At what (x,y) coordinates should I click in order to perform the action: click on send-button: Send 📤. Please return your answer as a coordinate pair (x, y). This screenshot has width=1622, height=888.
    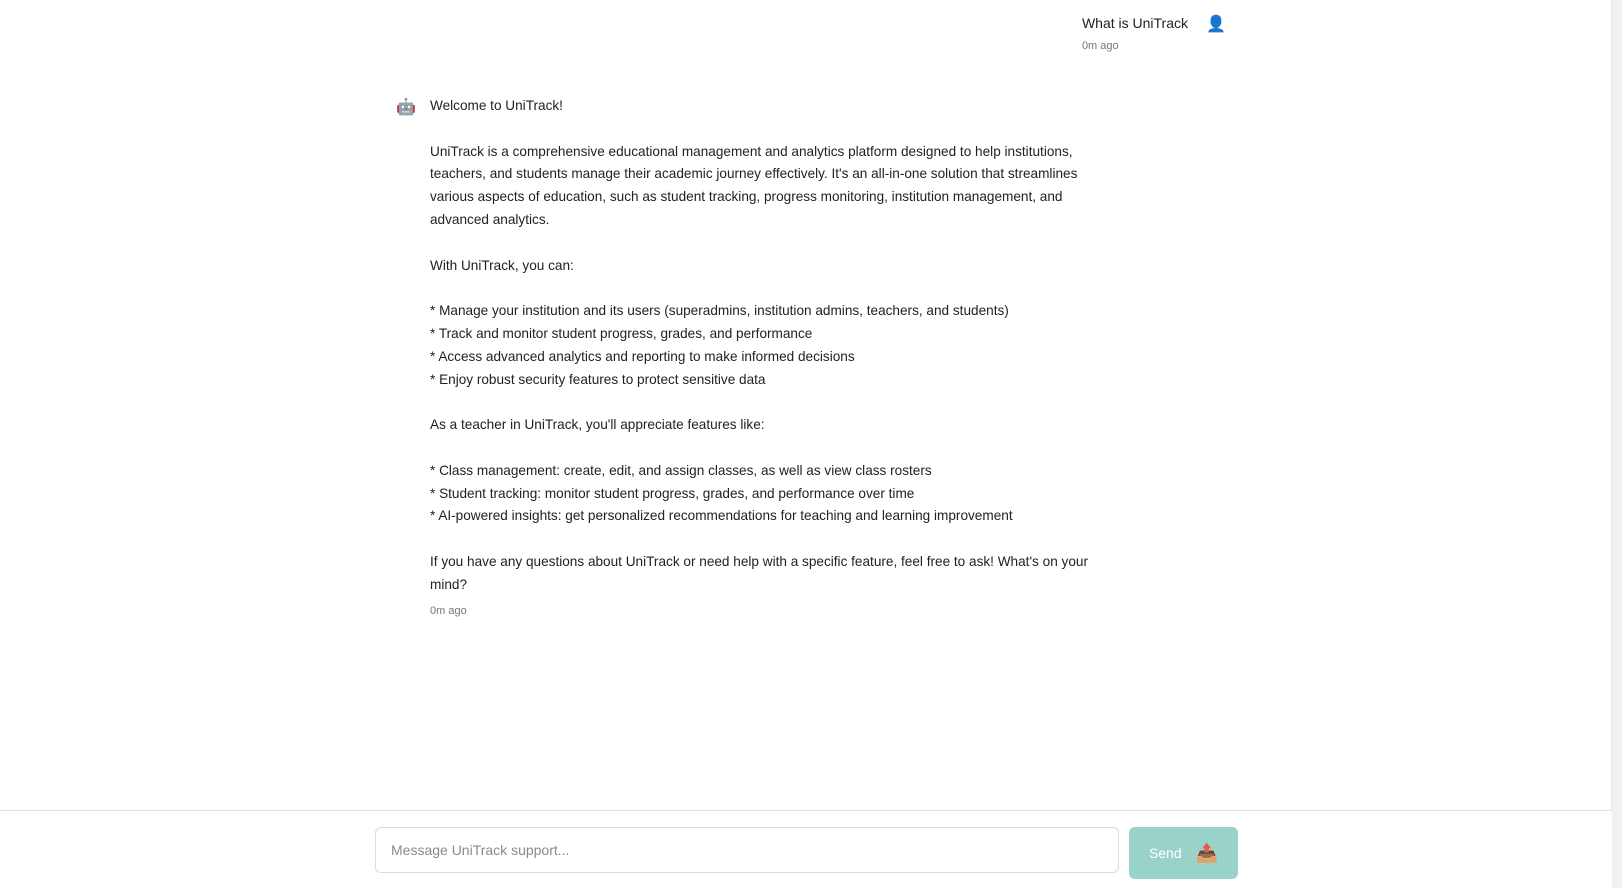
    Looking at the image, I should click on (1183, 853).